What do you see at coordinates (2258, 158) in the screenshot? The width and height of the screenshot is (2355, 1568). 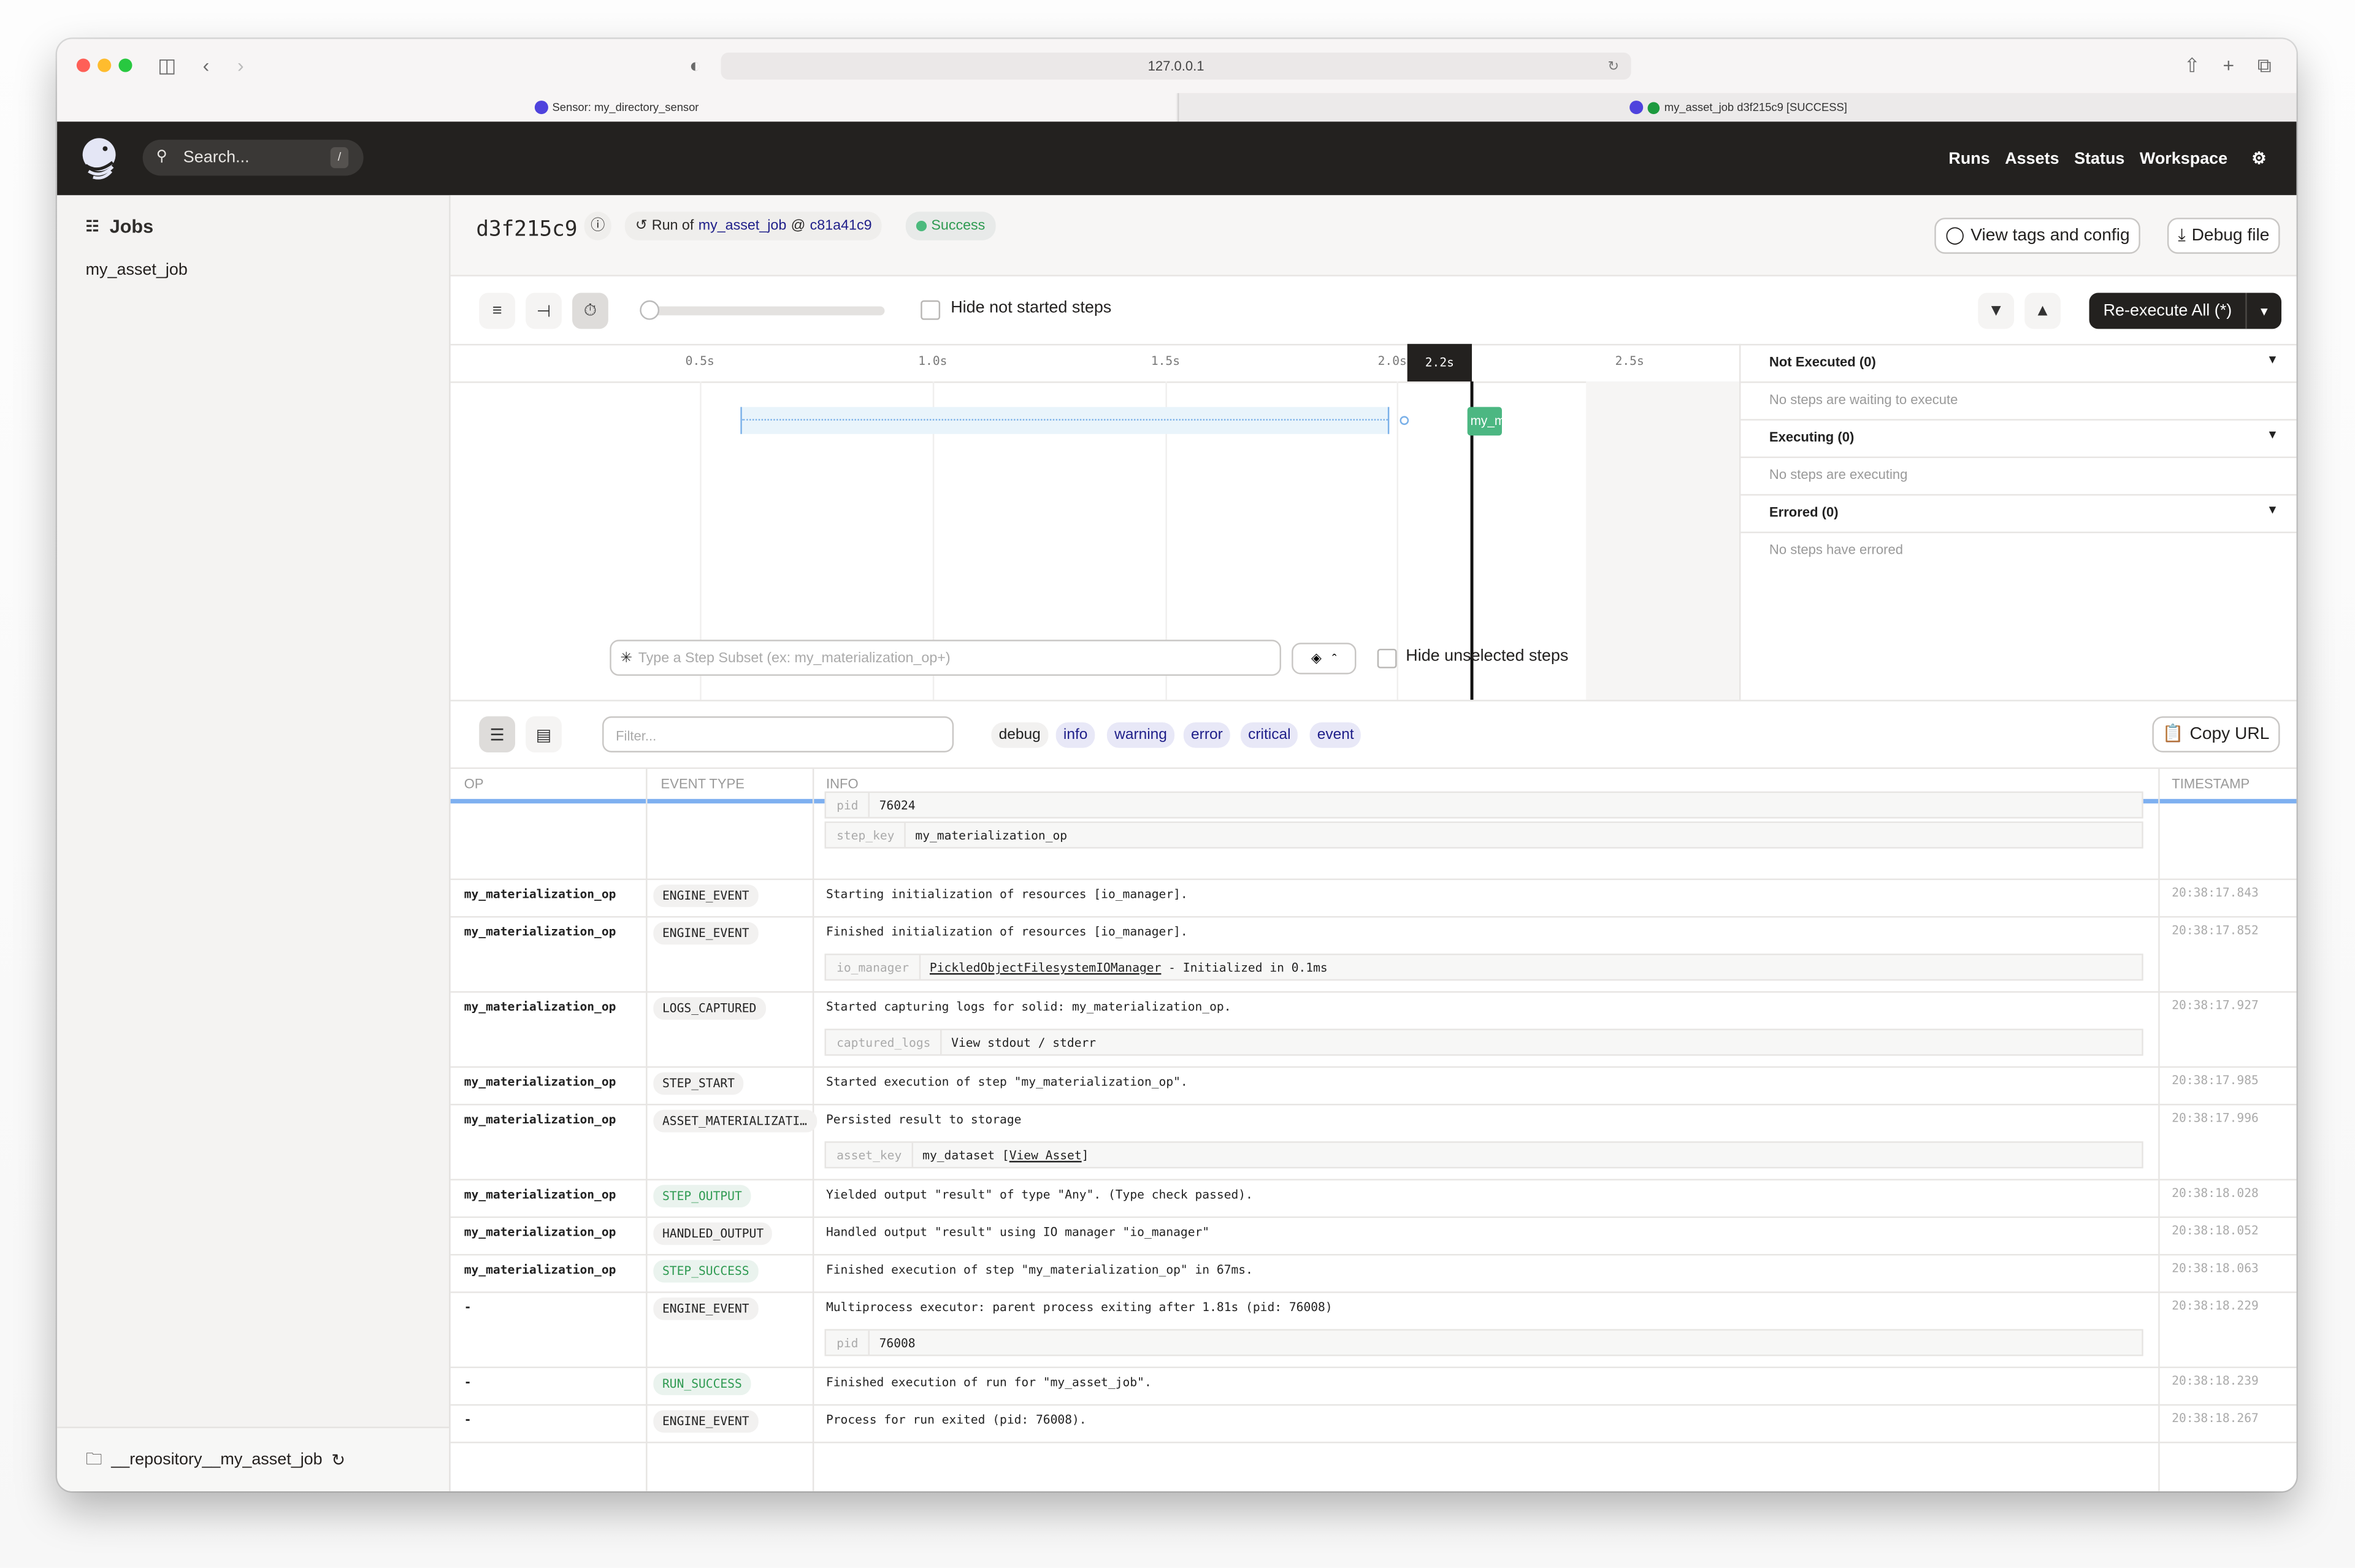 I see `settings-gear-icon: ⚙` at bounding box center [2258, 158].